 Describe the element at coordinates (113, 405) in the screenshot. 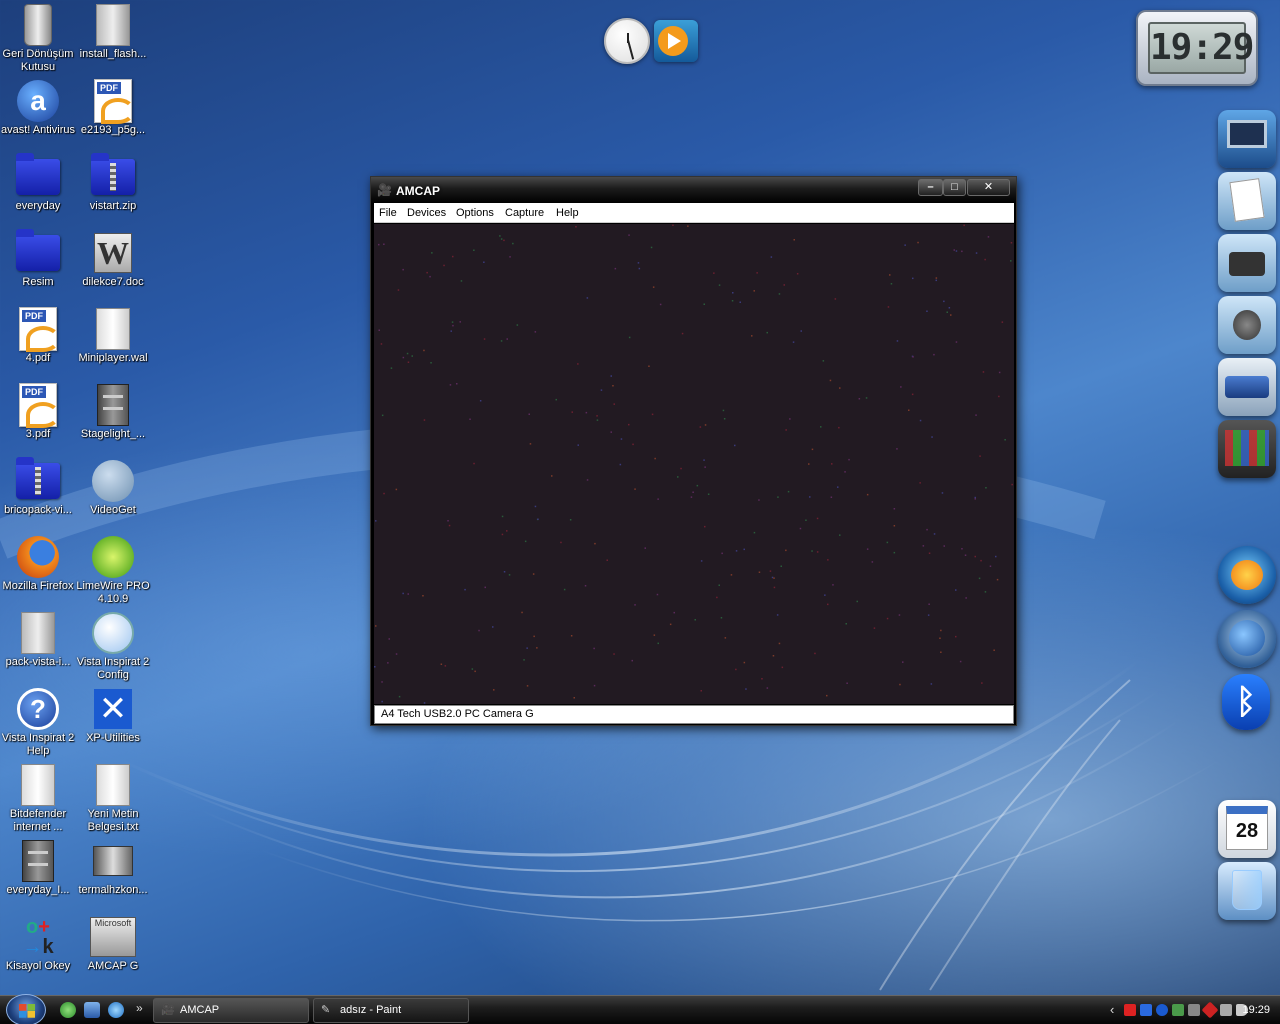

I see `cabinet-icon` at that location.